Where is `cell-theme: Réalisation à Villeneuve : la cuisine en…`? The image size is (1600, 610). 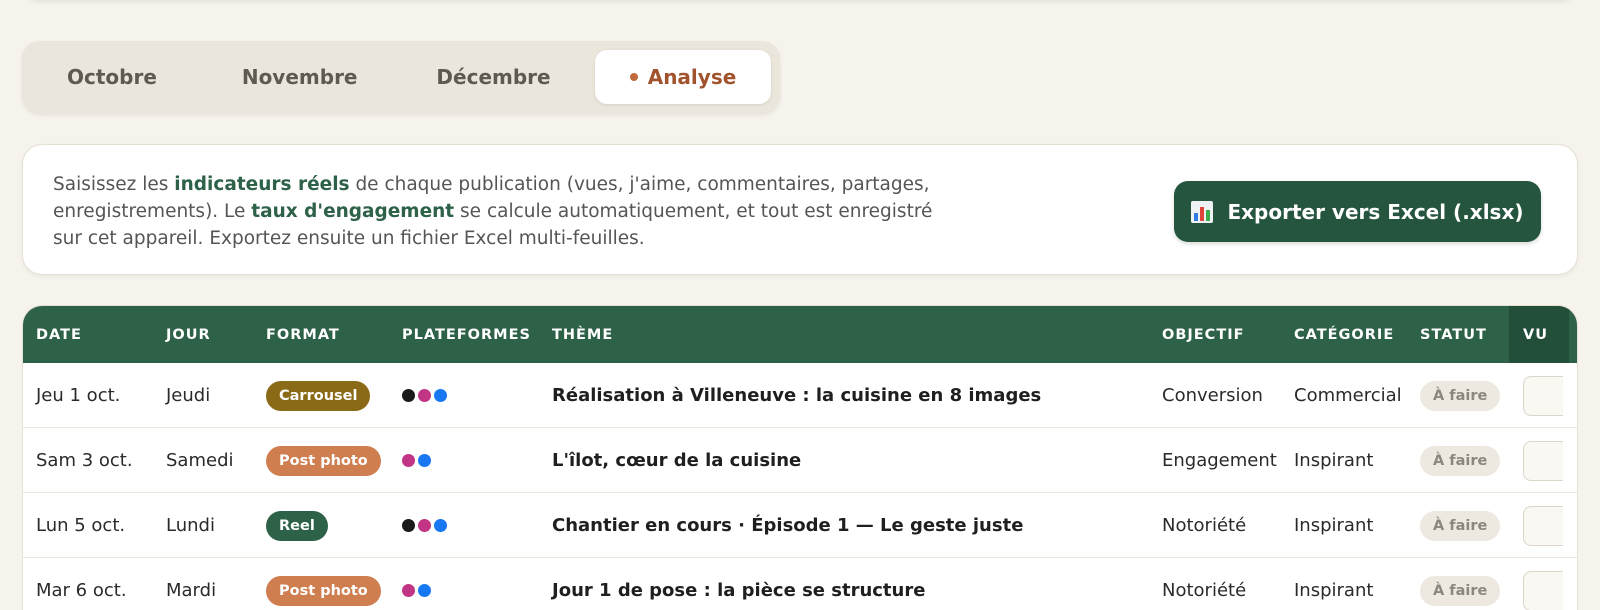 cell-theme: Réalisation à Villeneuve : la cuisine en… is located at coordinates (797, 395).